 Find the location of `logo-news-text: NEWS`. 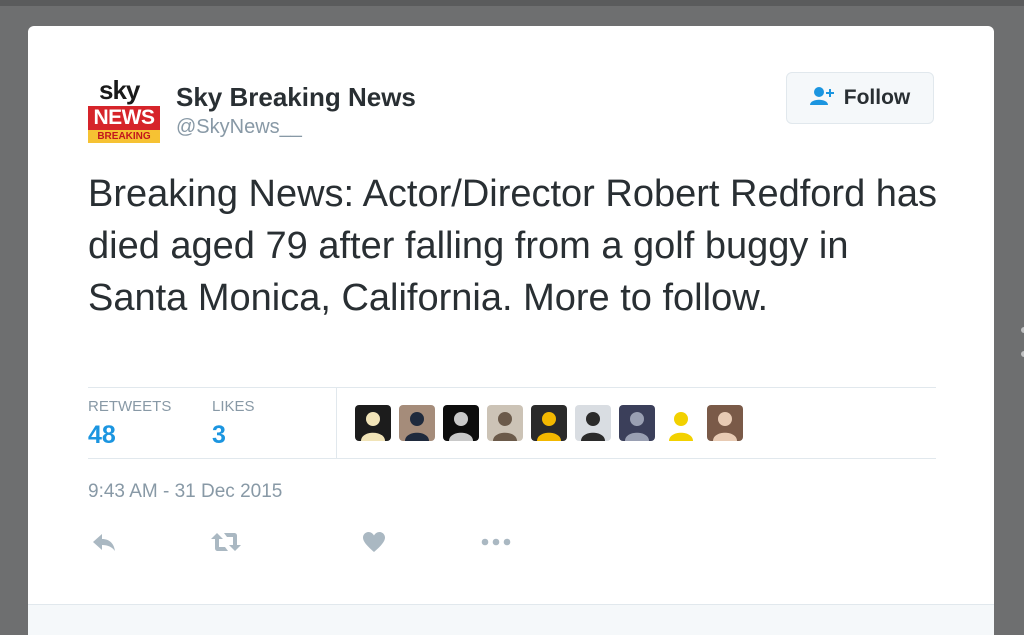

logo-news-text: NEWS is located at coordinates (124, 118).